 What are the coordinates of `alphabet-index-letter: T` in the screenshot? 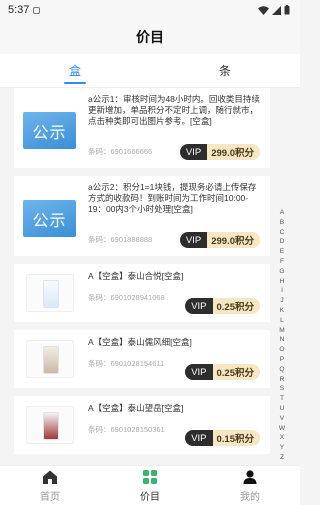 It's located at (282, 399).